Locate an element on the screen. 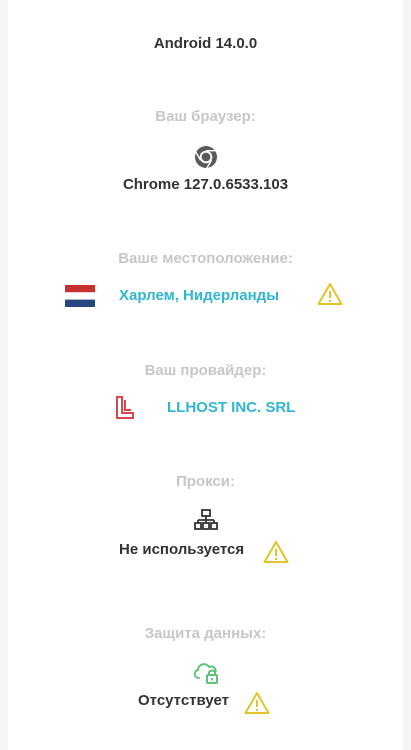 The height and width of the screenshot is (750, 411). data-protection-label: Защита данных: is located at coordinates (205, 633).